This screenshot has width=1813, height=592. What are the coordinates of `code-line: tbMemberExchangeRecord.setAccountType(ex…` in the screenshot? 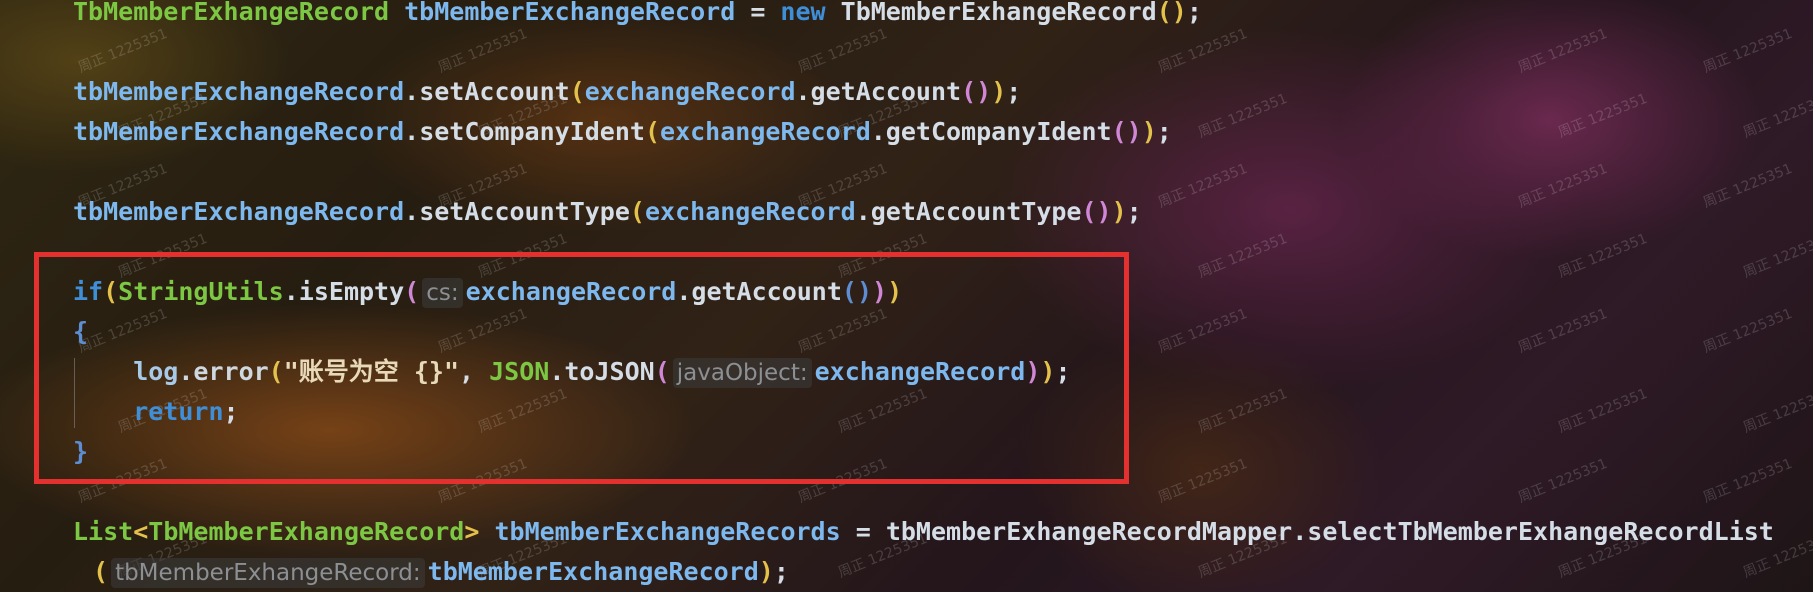 It's located at (607, 212).